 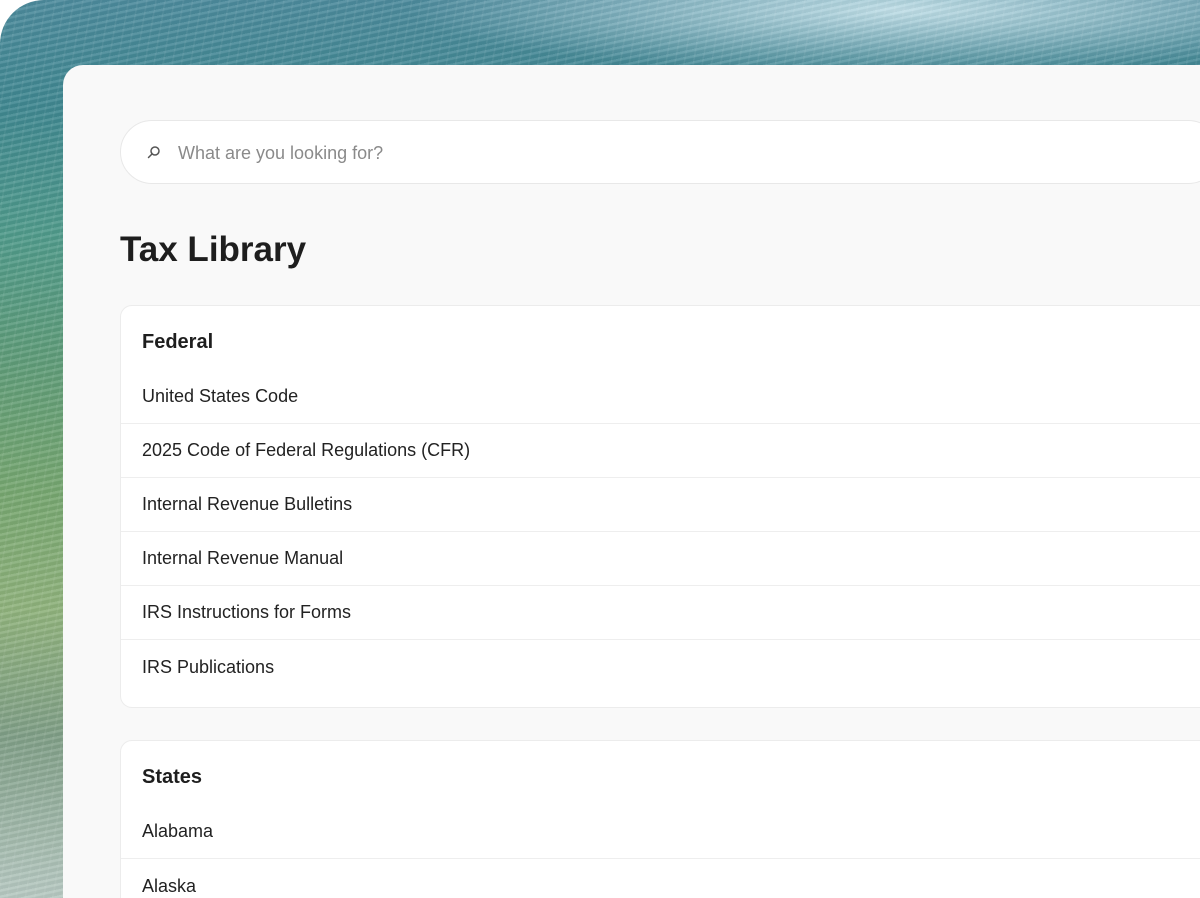 I want to click on list-item-label: Internal Revenue Bulletins, so click(x=247, y=504).